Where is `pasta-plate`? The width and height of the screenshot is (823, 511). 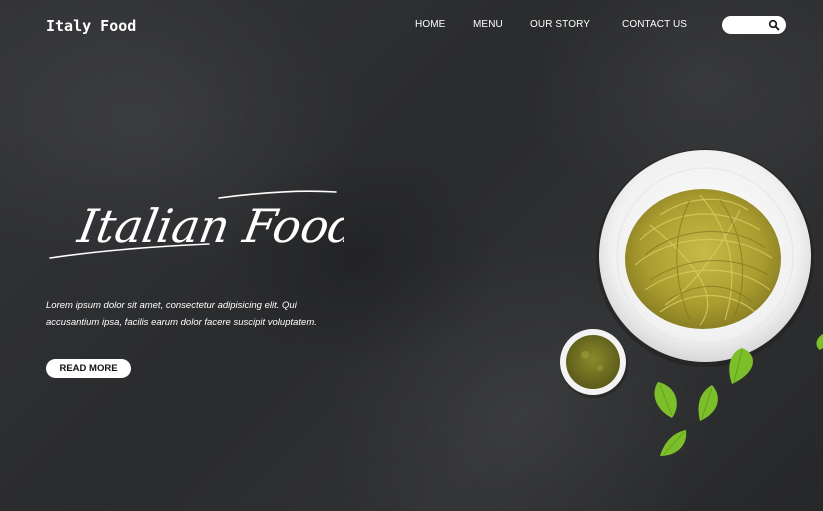 pasta-plate is located at coordinates (705, 258).